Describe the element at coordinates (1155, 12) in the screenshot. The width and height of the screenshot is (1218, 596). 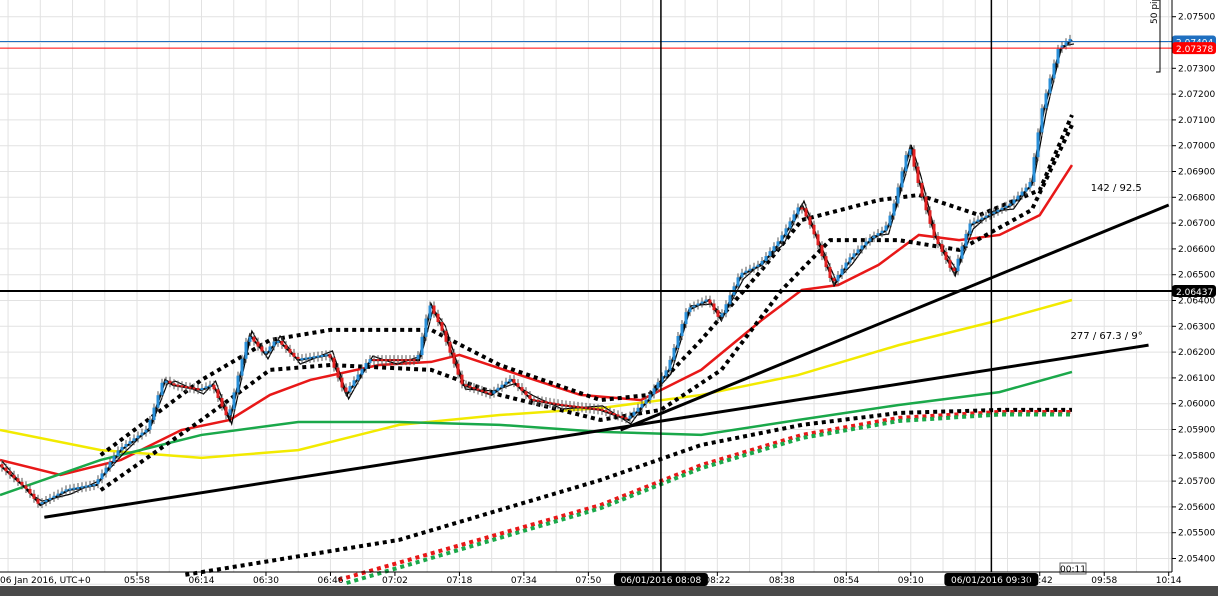
I see `ruler-label: 50 pips` at that location.